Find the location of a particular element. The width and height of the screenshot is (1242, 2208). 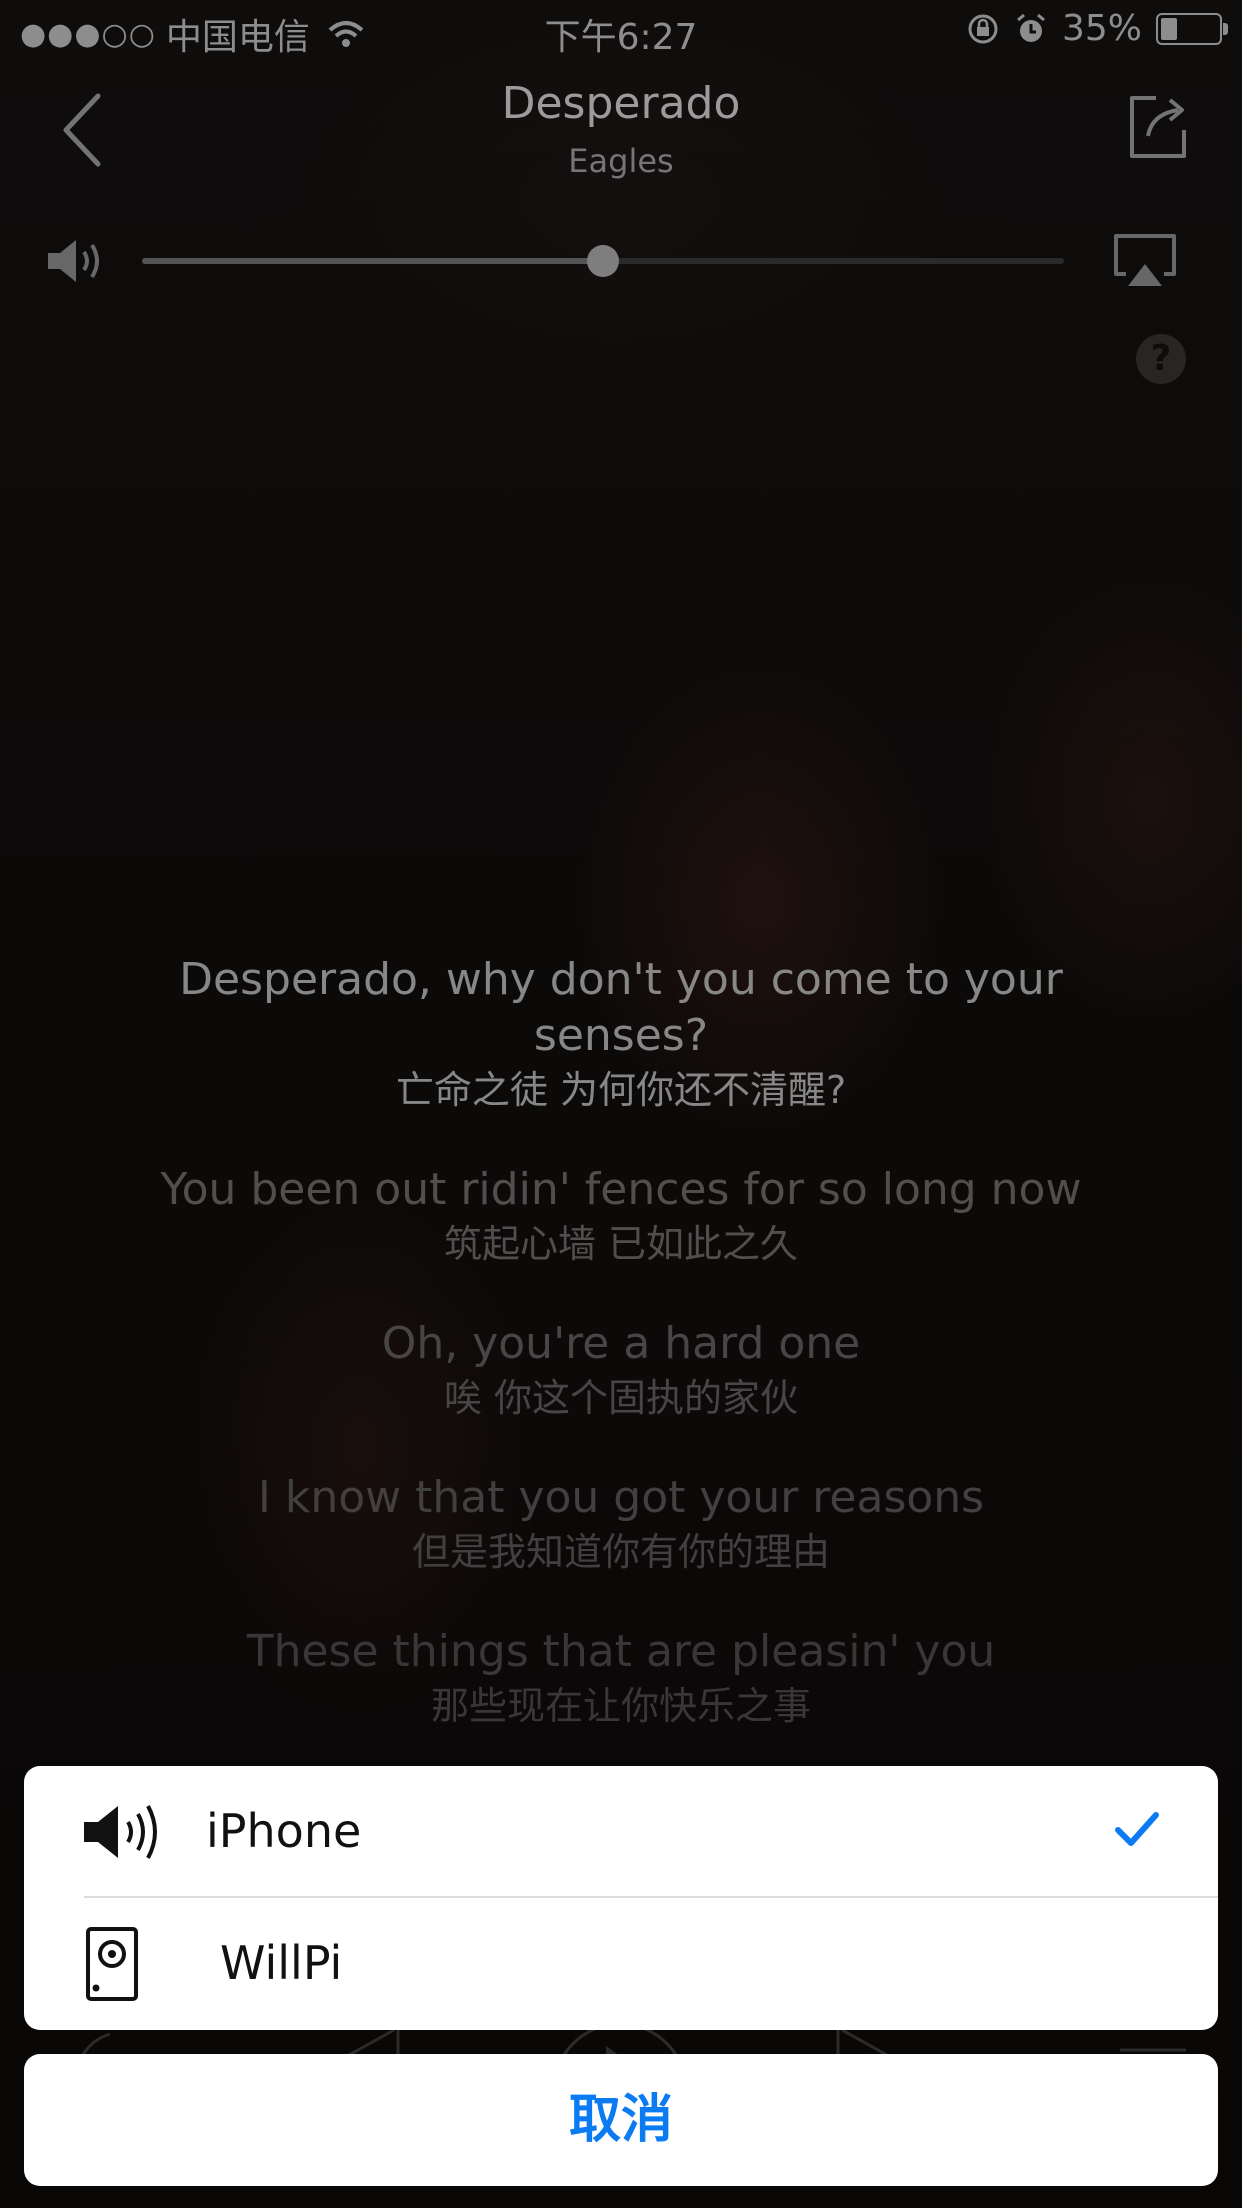

checkmark-icon is located at coordinates (1137, 1829).